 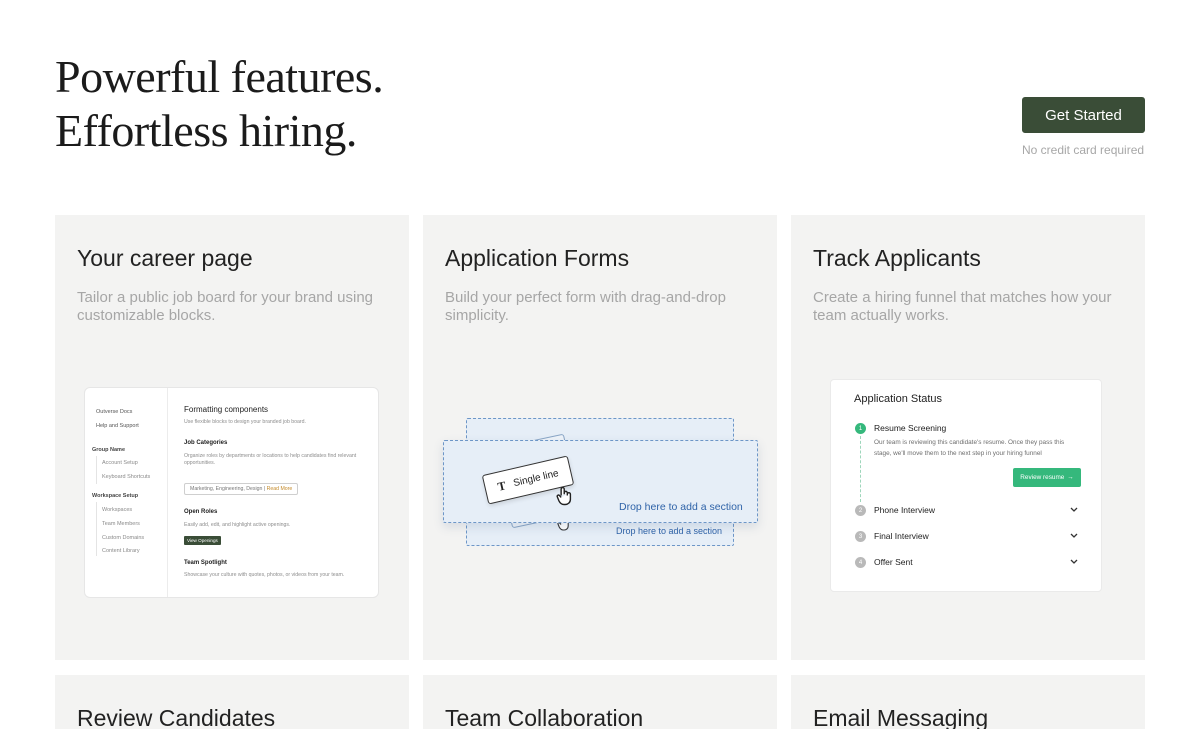 I want to click on sidebar-group-name: Group Name, so click(x=109, y=450).